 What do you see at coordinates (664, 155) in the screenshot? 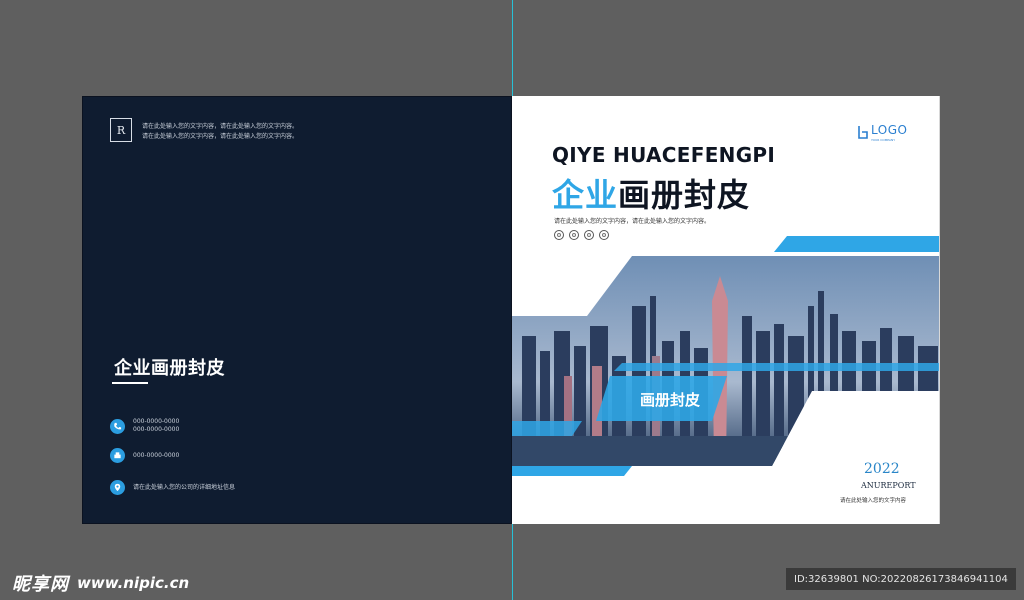
I see `english-title: QIYE HUACEFENGPI` at bounding box center [664, 155].